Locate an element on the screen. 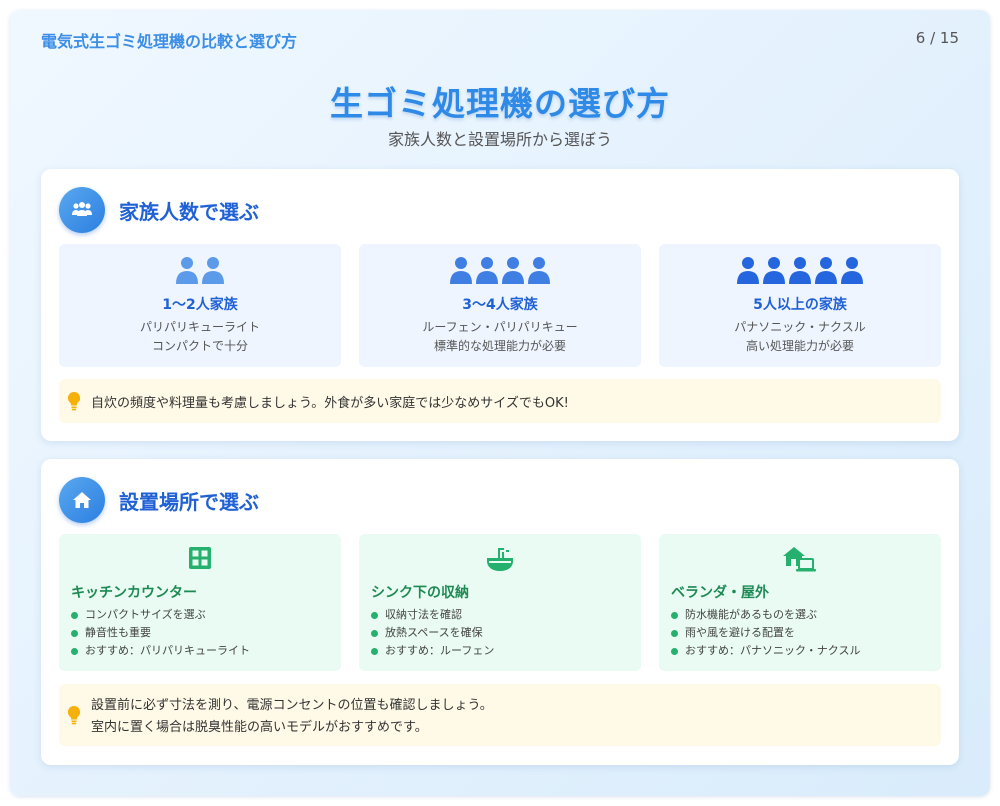  family-option-note: 高い処理能力が必要 is located at coordinates (799, 346).